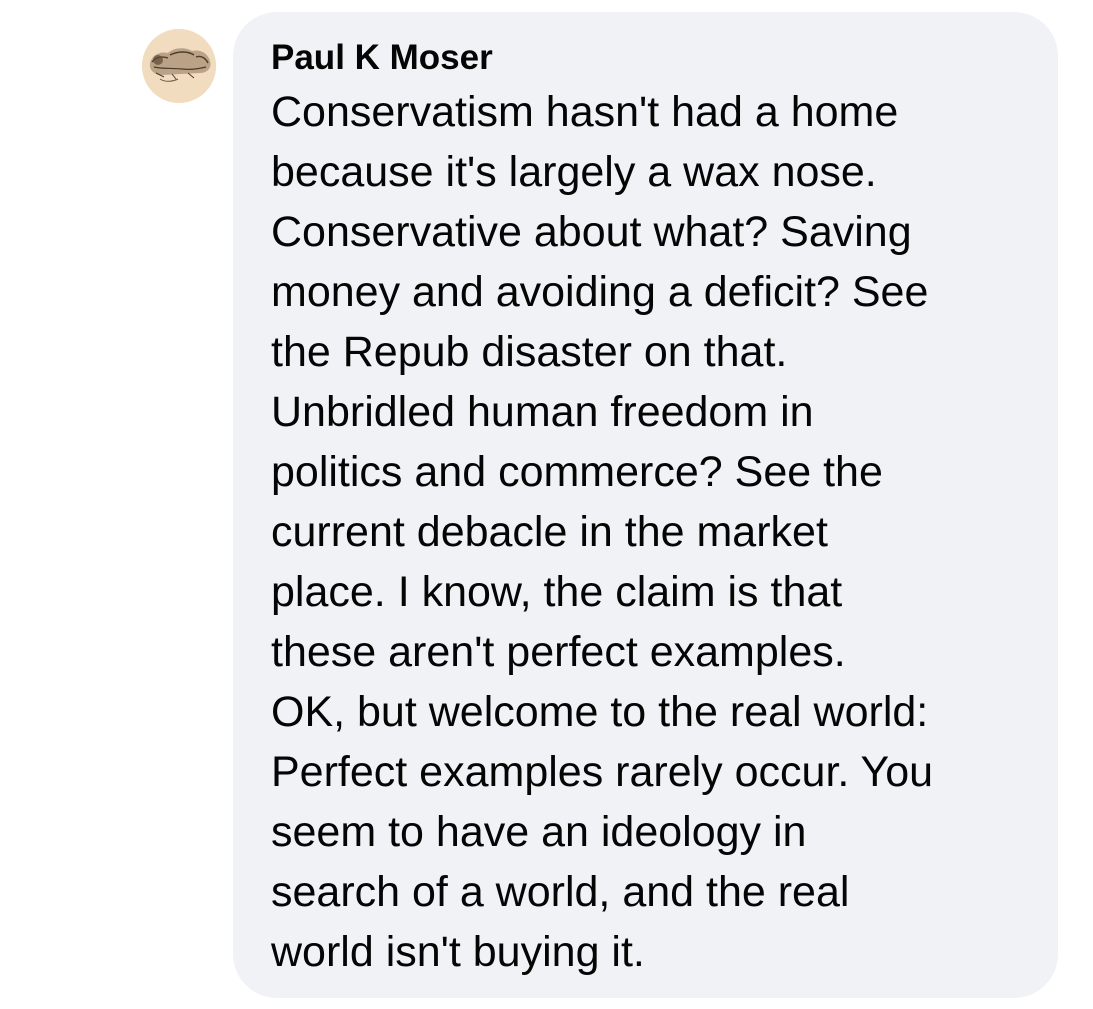  What do you see at coordinates (649, 58) in the screenshot?
I see `comment-author-name: Paul K Moser` at bounding box center [649, 58].